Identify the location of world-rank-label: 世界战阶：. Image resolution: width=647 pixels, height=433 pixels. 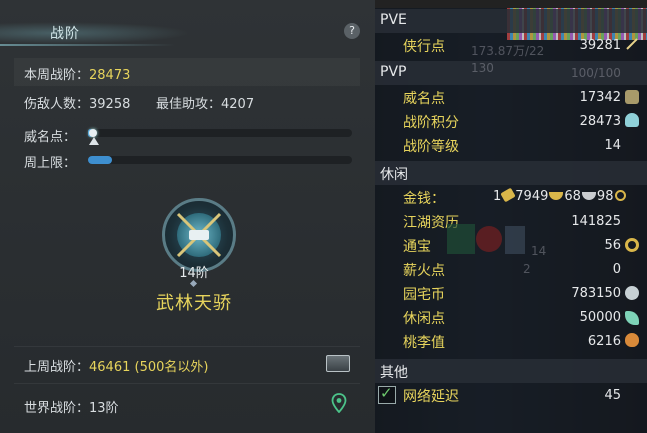
(57, 408).